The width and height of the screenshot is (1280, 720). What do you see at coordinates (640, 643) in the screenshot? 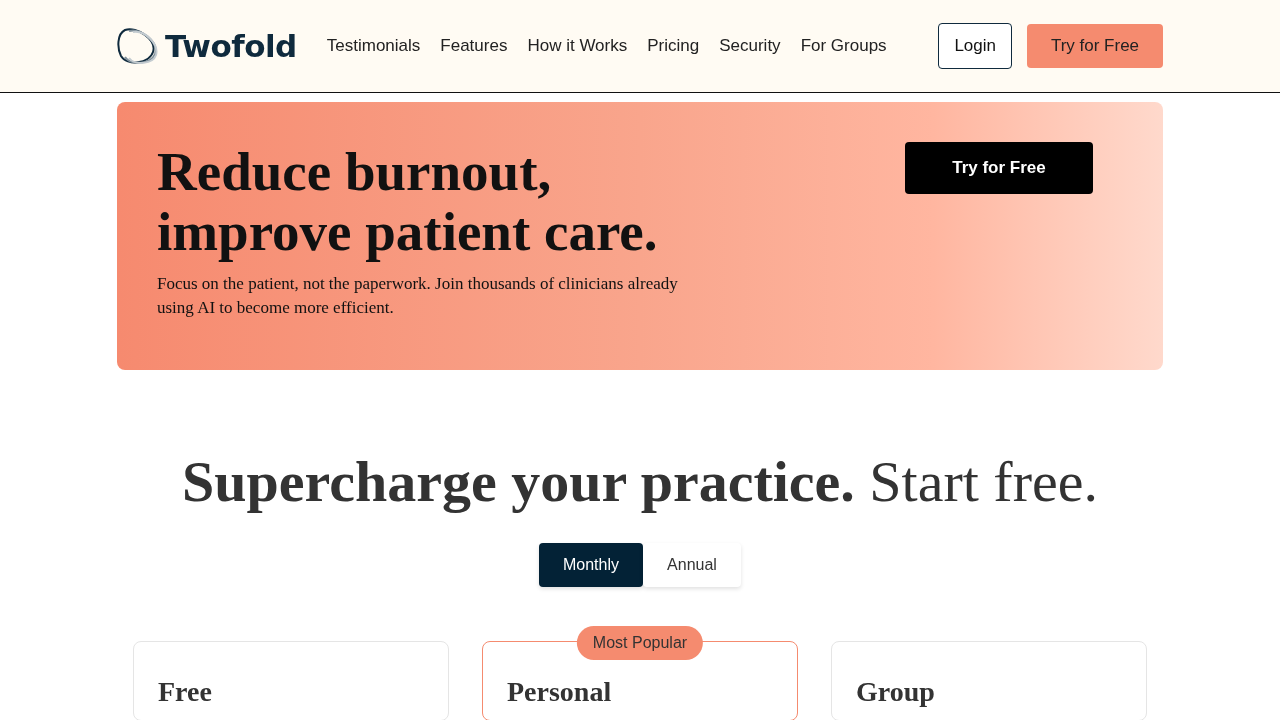
I see `popular-badge: Most Popular` at bounding box center [640, 643].